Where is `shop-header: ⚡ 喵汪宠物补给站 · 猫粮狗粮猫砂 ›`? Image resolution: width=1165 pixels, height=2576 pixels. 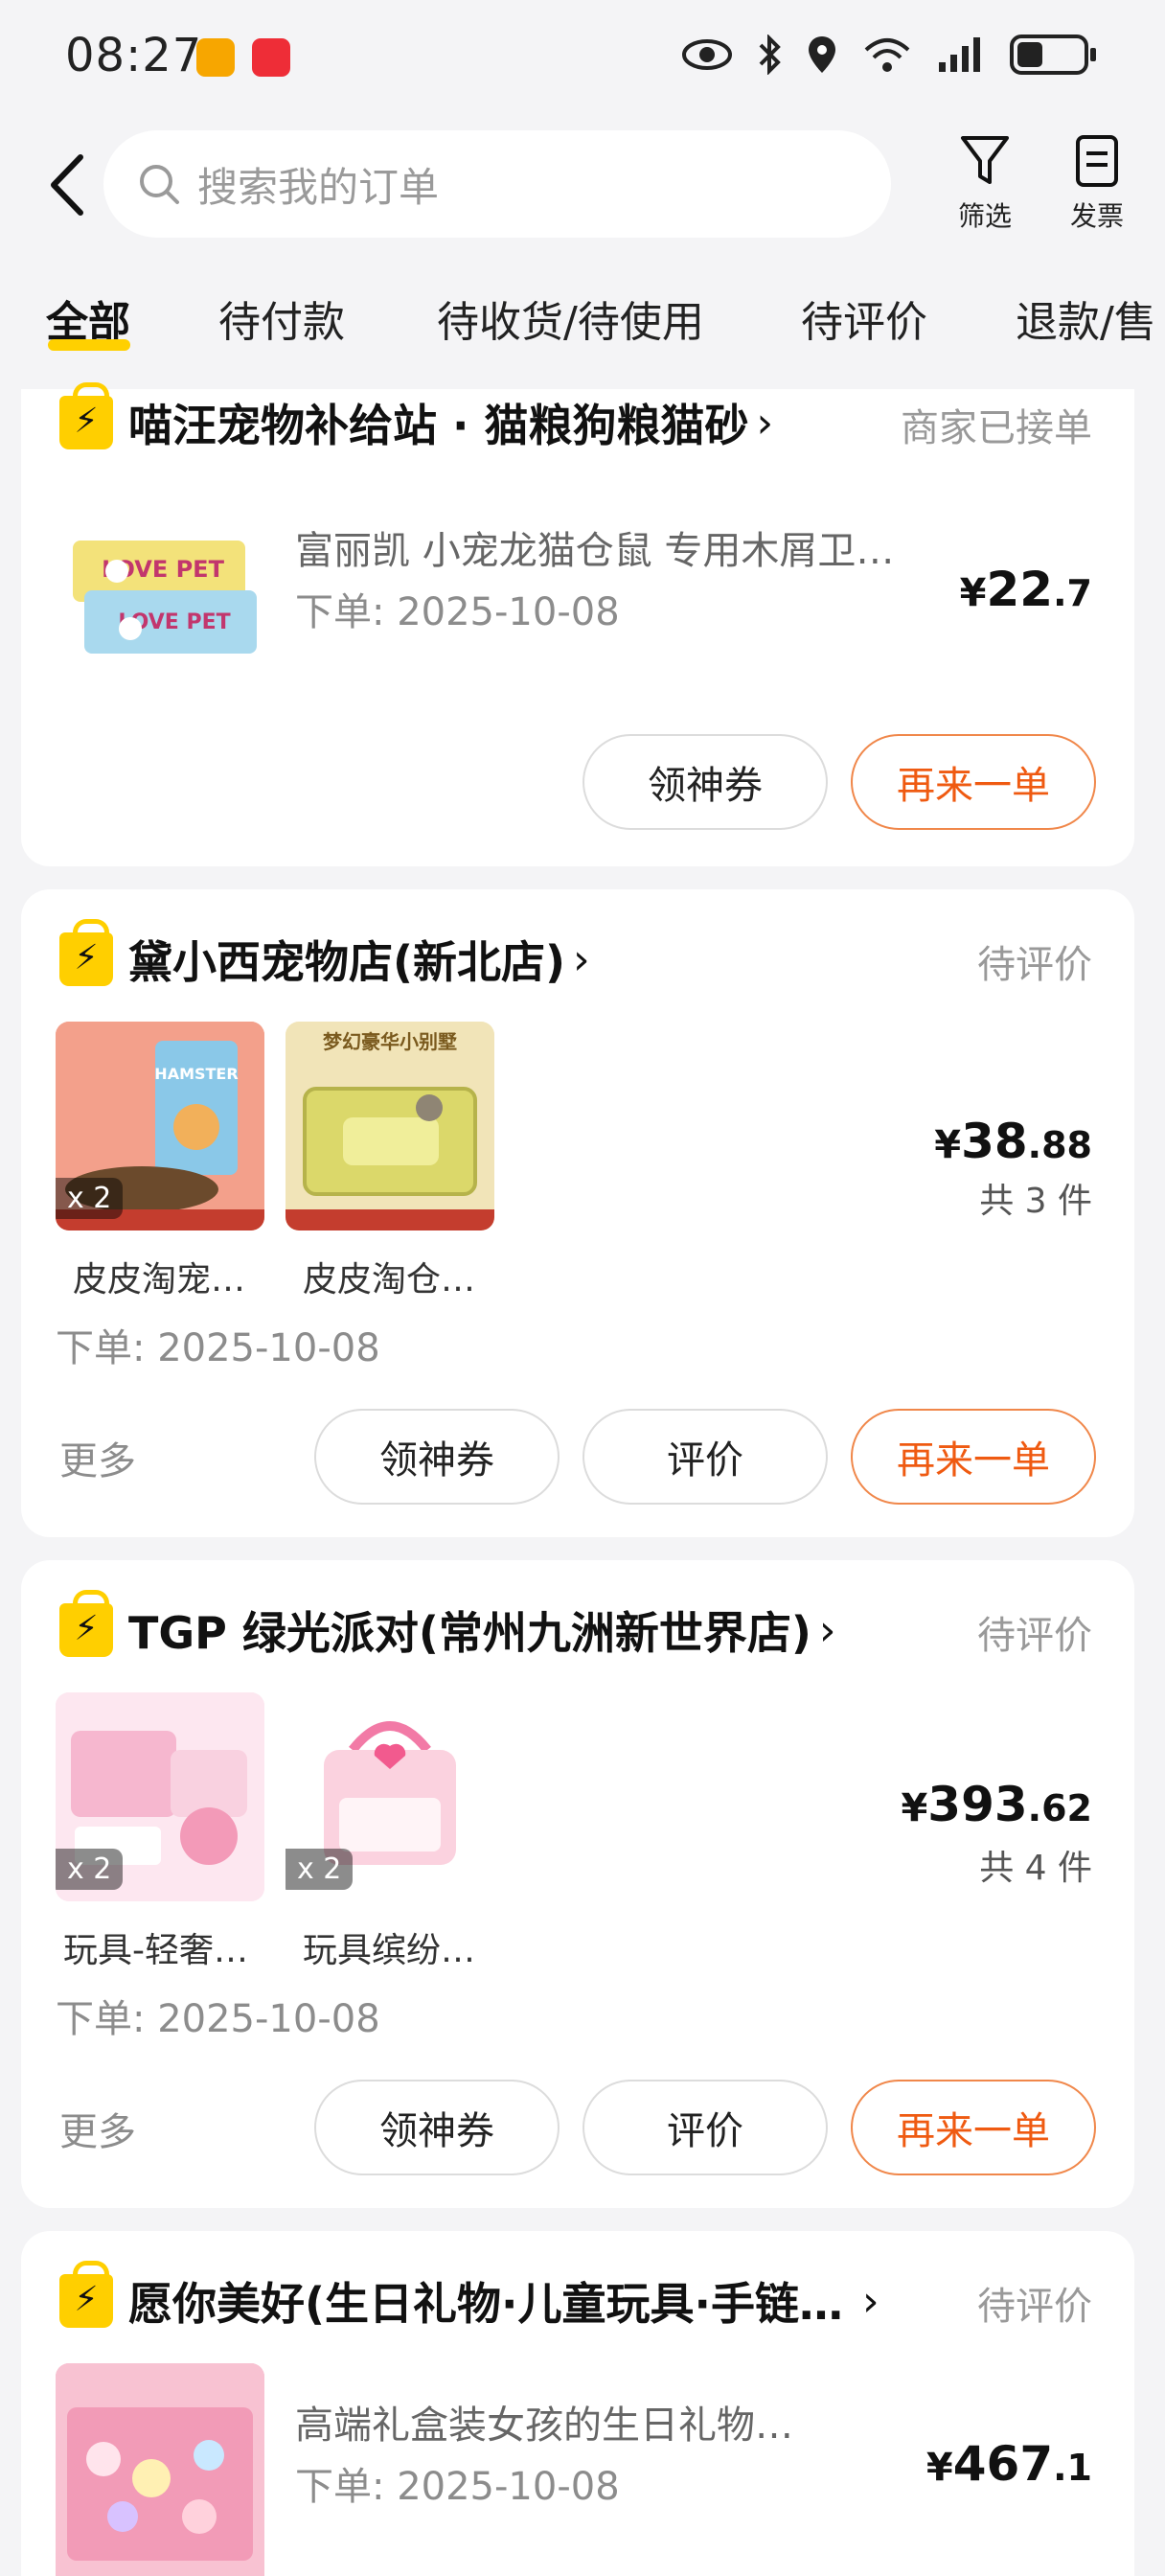
shop-header: ⚡ 喵汪宠物补给站 · 猫粮狗粮猫砂 › is located at coordinates (417, 418).